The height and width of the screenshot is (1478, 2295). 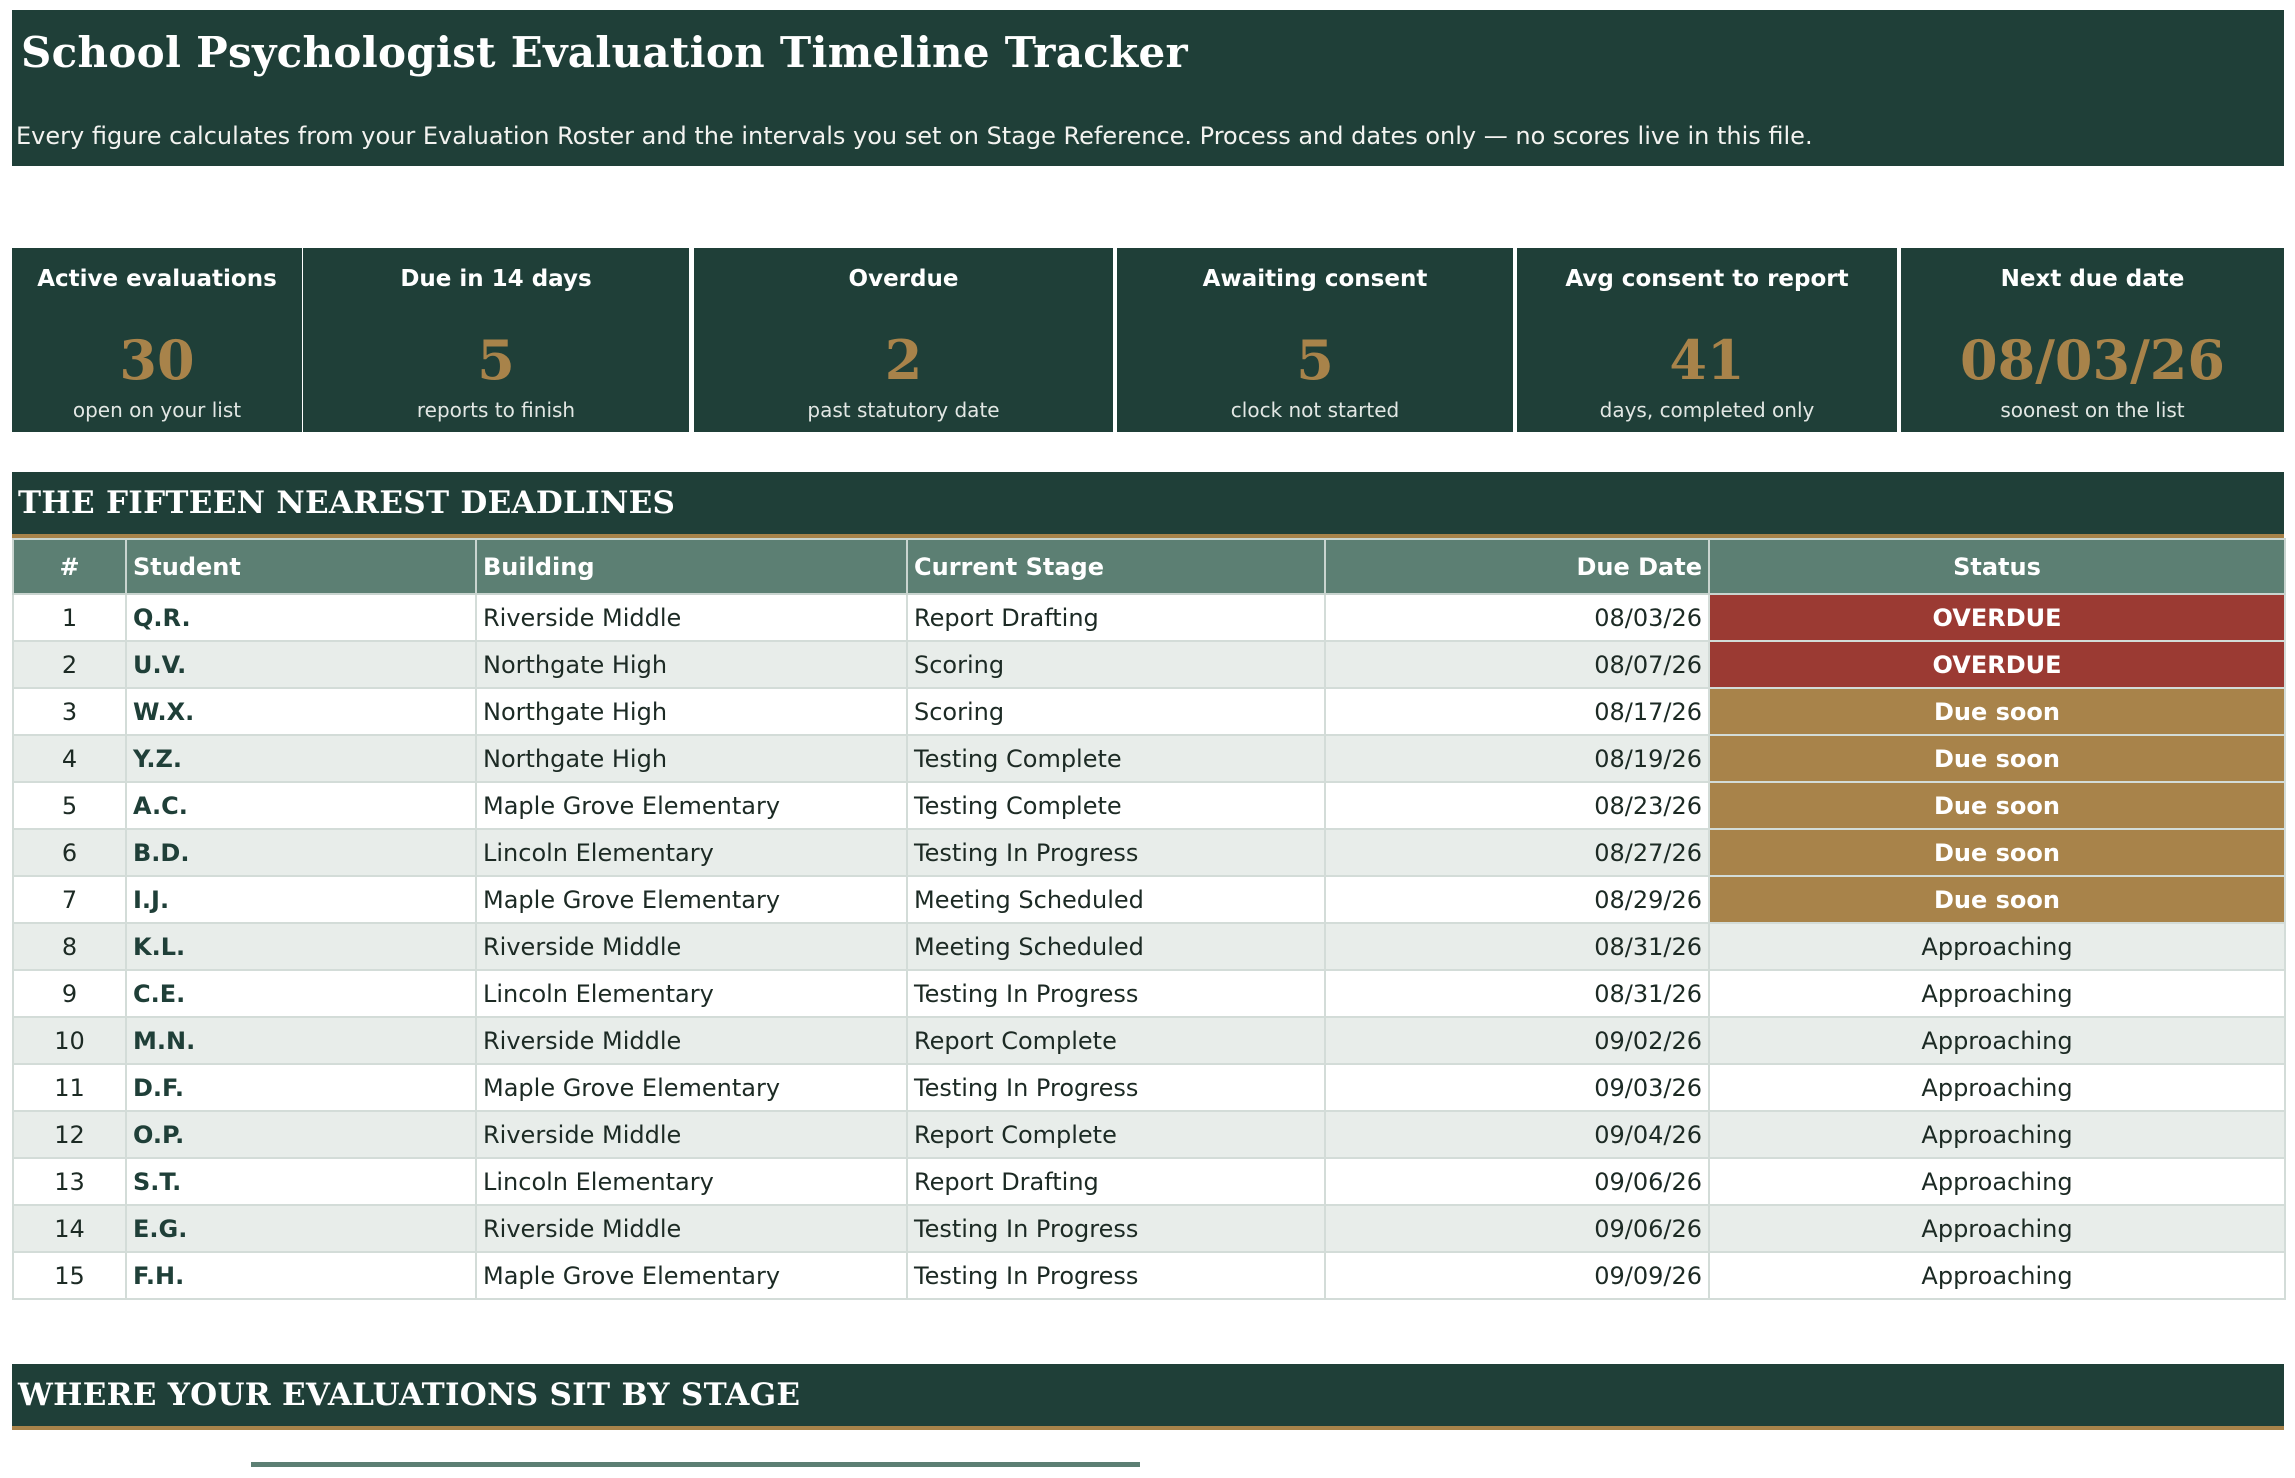 I want to click on student-cell: F.H., so click(x=301, y=1275).